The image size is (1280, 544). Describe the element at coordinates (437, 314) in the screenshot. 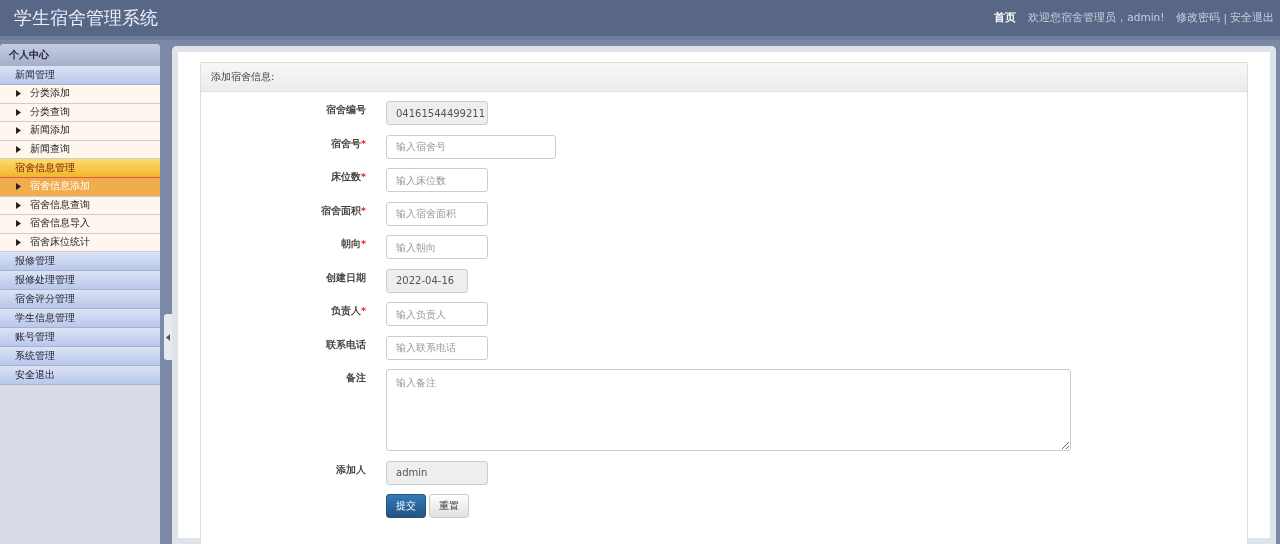

I see `input-field: 输入负责人` at that location.